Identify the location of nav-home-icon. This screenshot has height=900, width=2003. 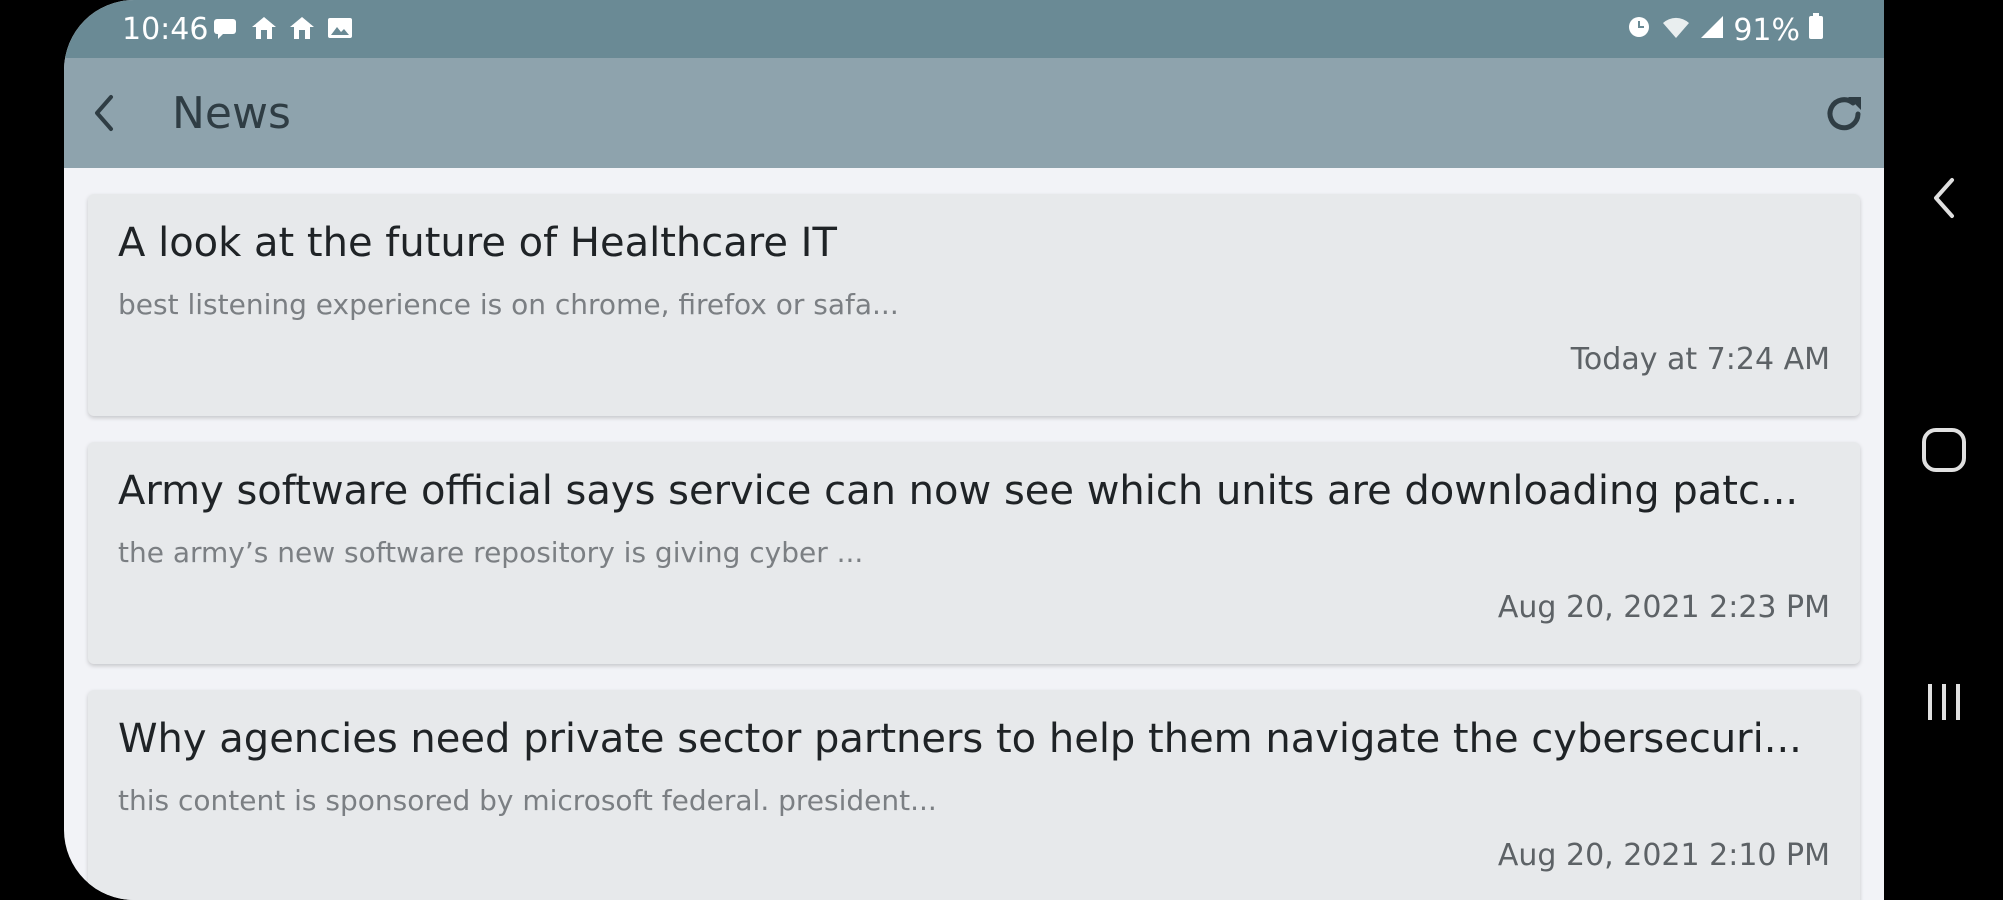
(1944, 450).